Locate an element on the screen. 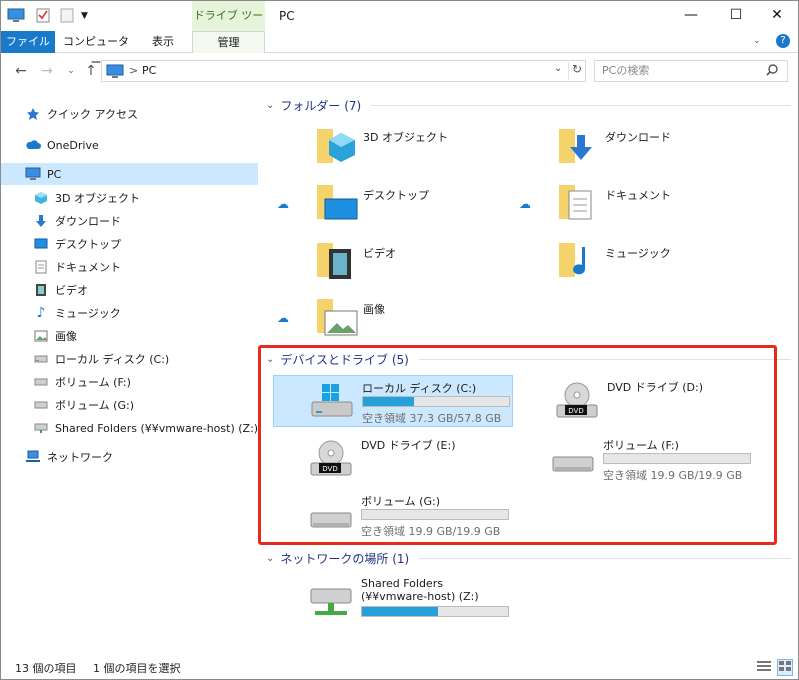 This screenshot has width=799, height=680. status-bar: 13 個の項目 1 個の項目を選択 is located at coordinates (399, 667).